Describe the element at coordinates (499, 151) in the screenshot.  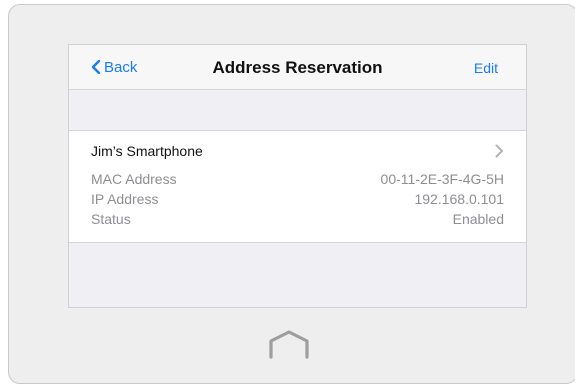
I see `chevron-right-icon` at that location.